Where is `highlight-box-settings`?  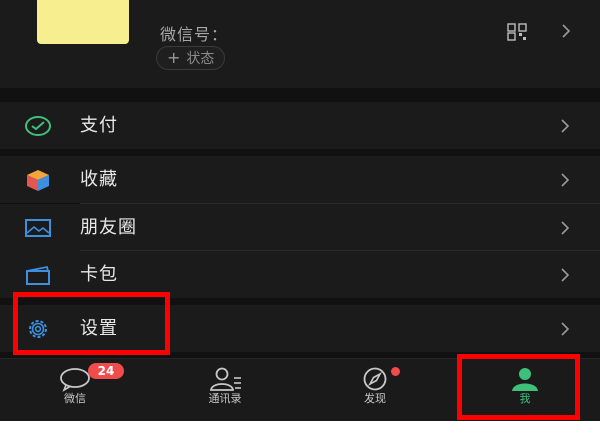
highlight-box-settings is located at coordinates (91, 323).